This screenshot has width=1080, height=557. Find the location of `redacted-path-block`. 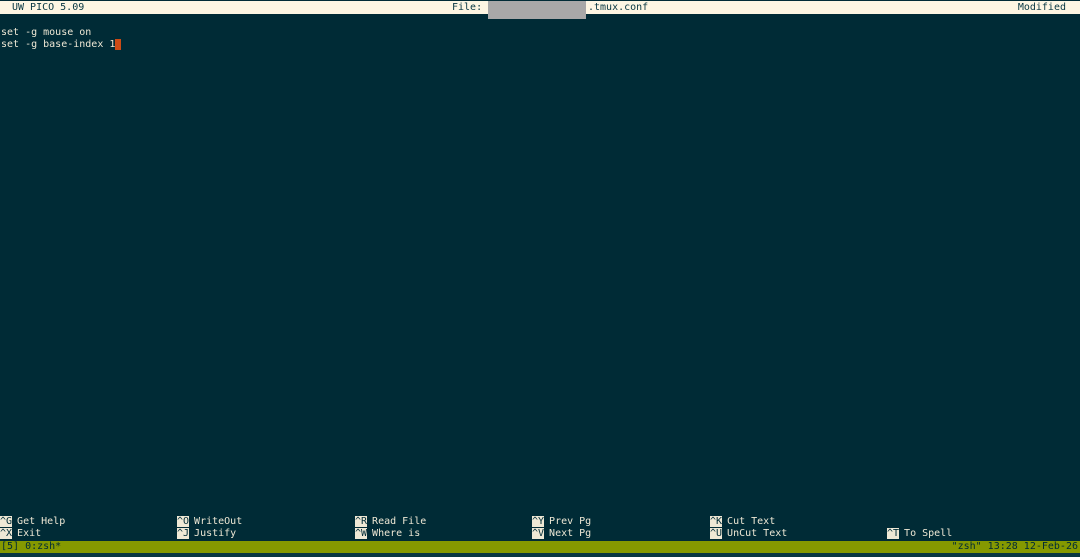

redacted-path-block is located at coordinates (537, 10).